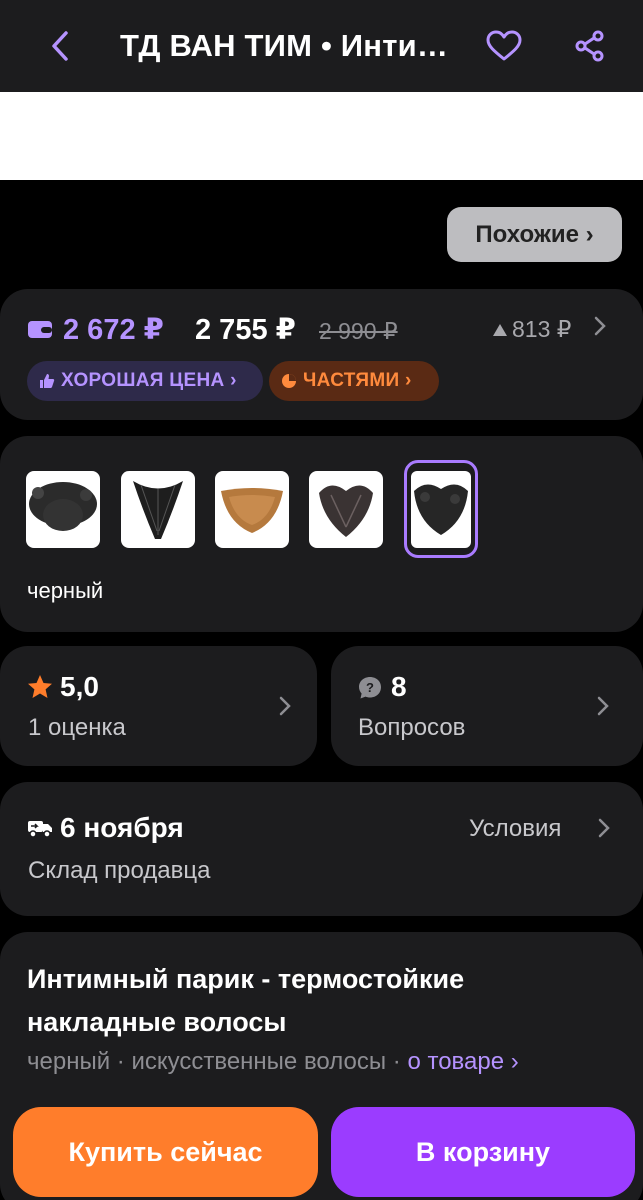 This screenshot has width=643, height=1200. I want to click on share-button, so click(590, 46).